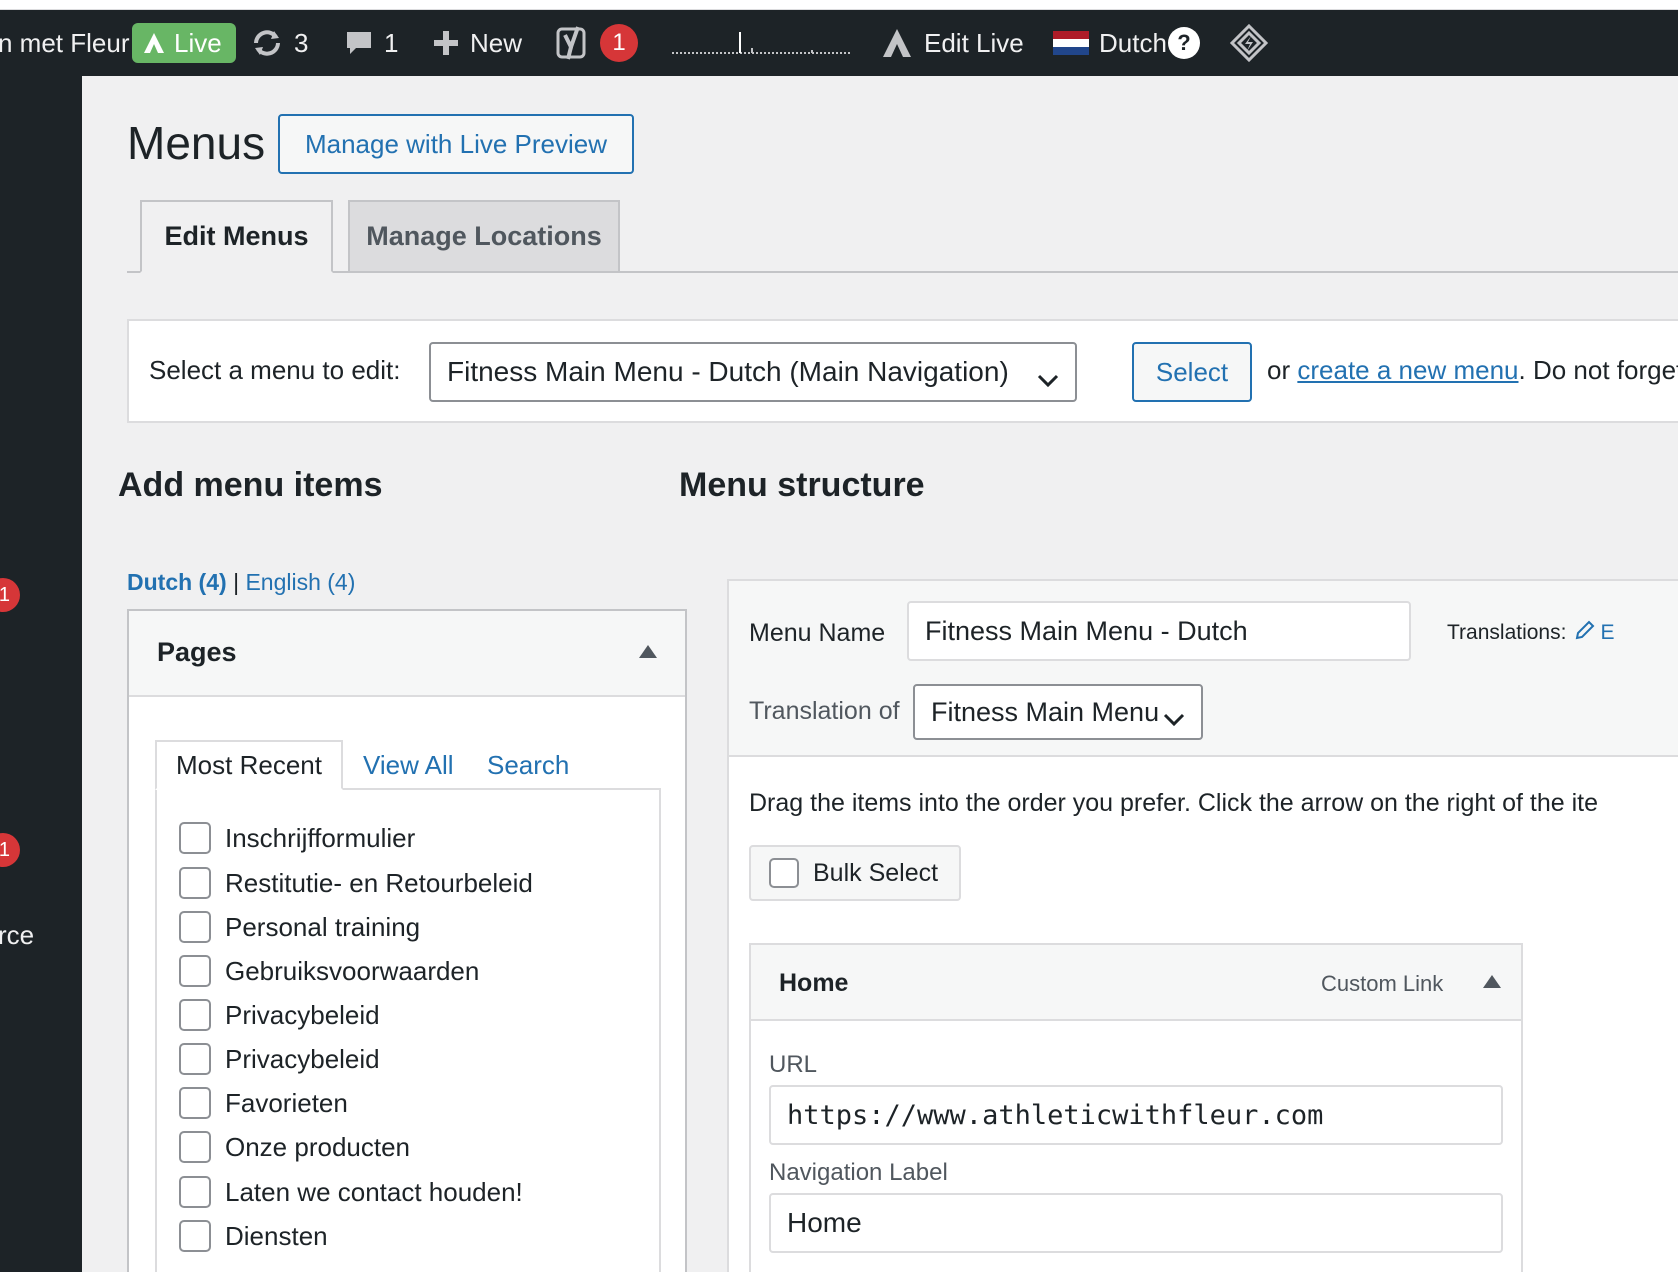  What do you see at coordinates (802, 485) in the screenshot?
I see `menu-structure-heading: Menu structure` at bounding box center [802, 485].